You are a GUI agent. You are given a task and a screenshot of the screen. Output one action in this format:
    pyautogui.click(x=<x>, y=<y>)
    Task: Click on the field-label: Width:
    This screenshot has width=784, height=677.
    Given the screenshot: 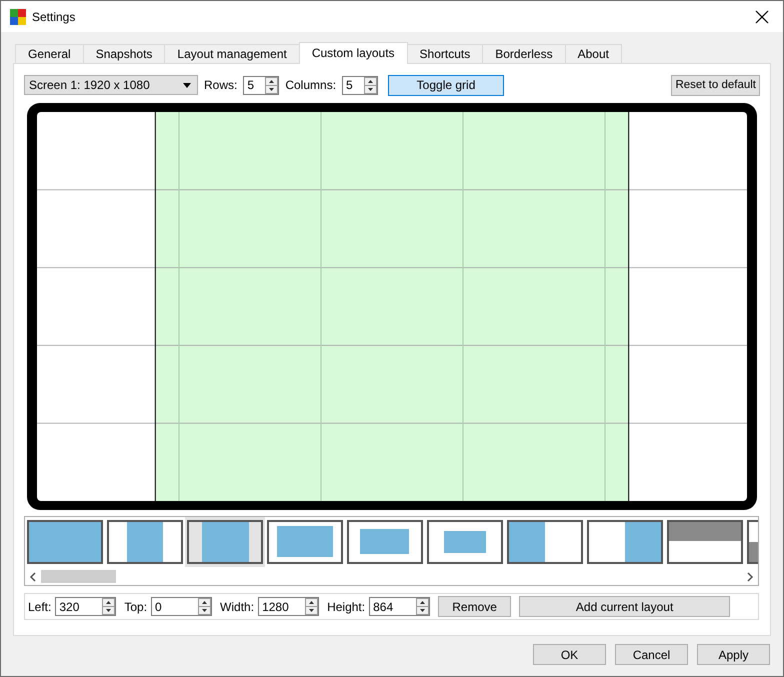 What is the action you would take?
    pyautogui.click(x=237, y=607)
    